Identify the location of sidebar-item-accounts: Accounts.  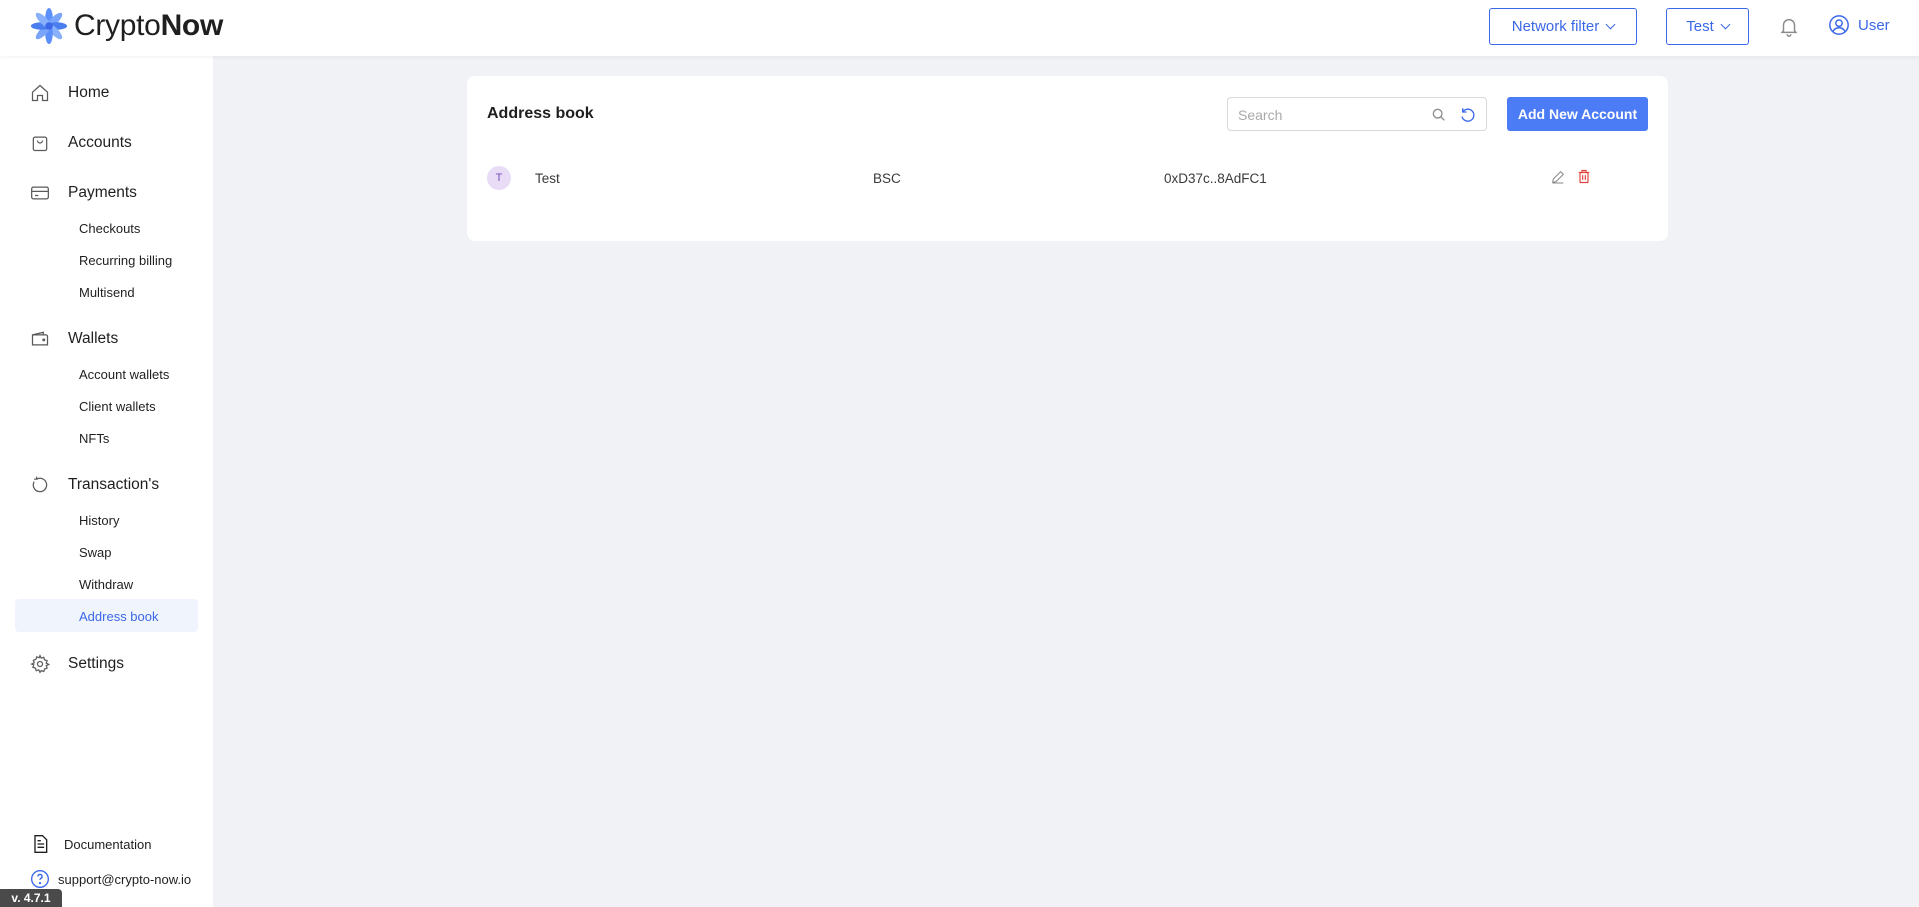
(81, 143).